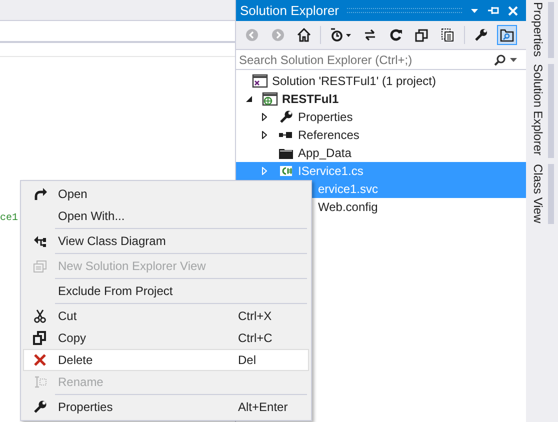 The image size is (558, 422). I want to click on scissors-icon, so click(40, 316).